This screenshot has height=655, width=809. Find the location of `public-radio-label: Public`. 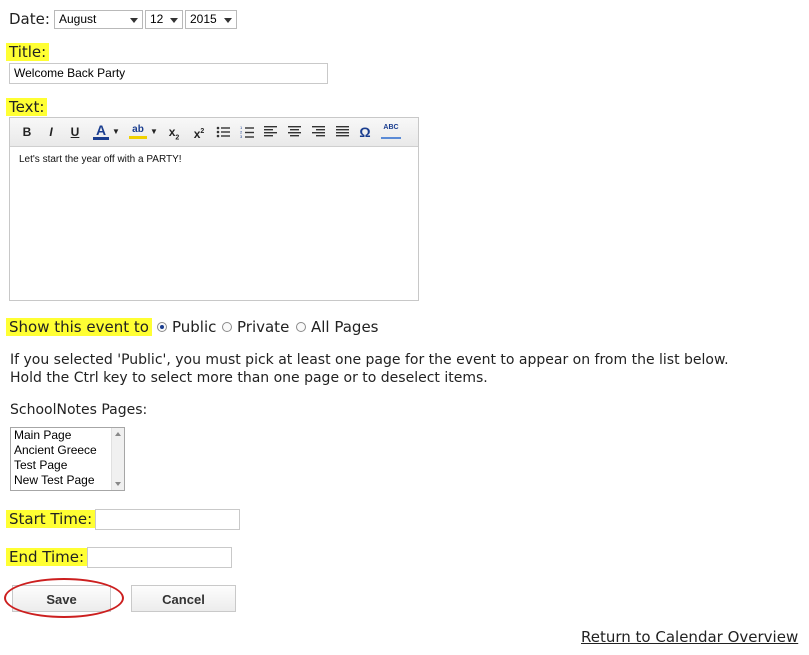

public-radio-label: Public is located at coordinates (194, 327).